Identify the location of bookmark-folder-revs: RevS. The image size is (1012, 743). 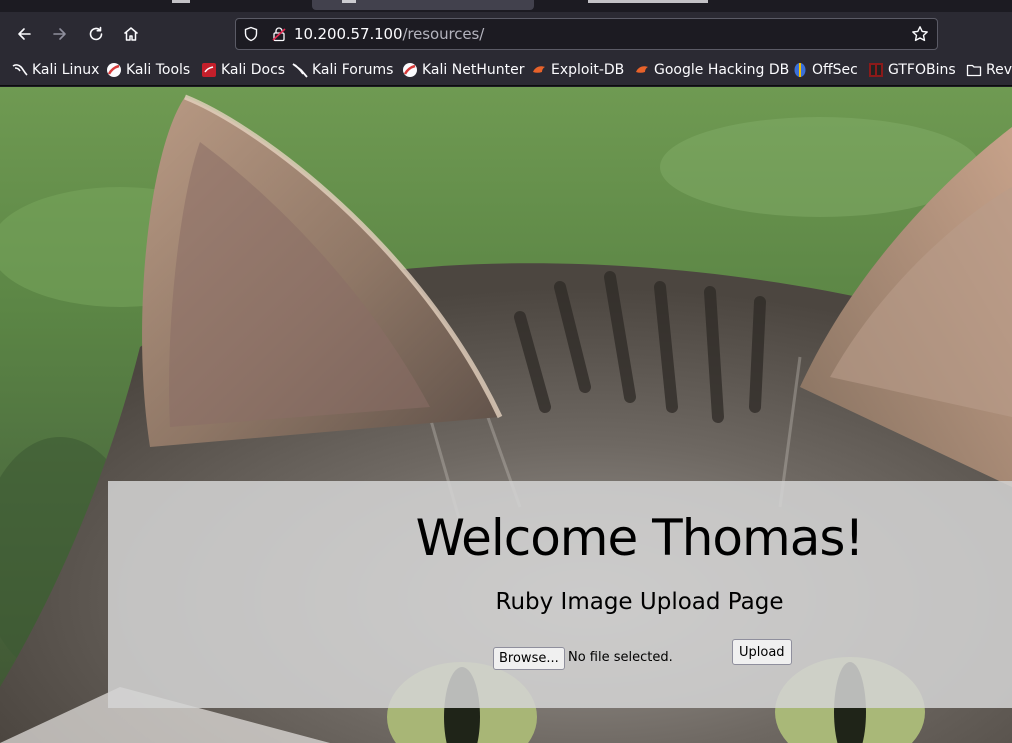
(989, 70).